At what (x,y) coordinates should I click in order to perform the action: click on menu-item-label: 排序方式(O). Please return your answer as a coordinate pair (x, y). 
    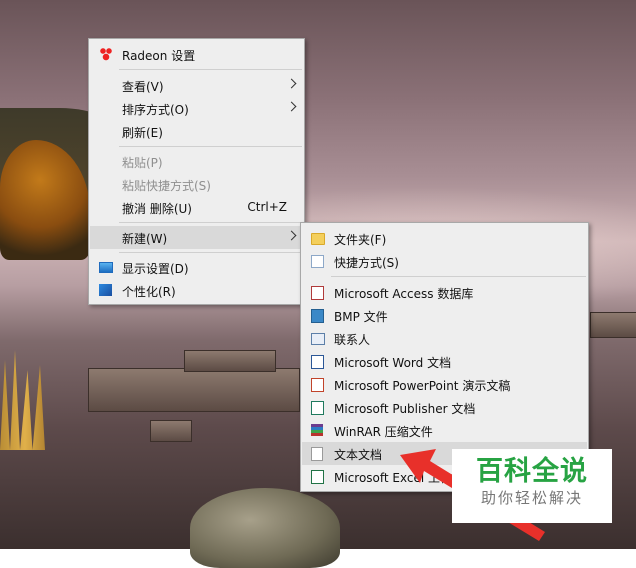
    Looking at the image, I should click on (155, 110).